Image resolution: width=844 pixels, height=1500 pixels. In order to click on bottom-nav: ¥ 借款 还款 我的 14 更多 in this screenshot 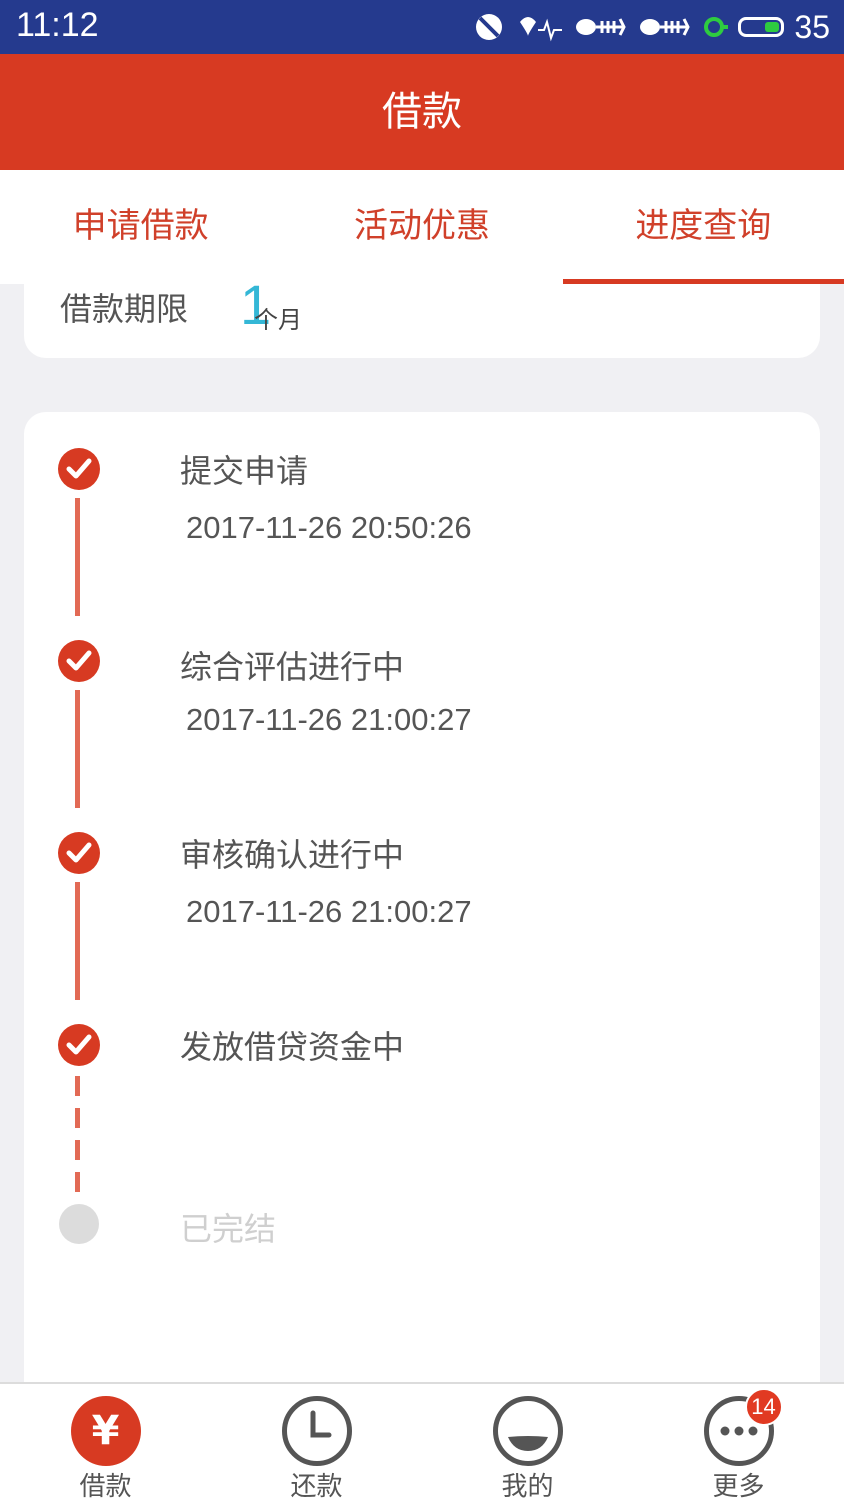, I will do `click(422, 1441)`.